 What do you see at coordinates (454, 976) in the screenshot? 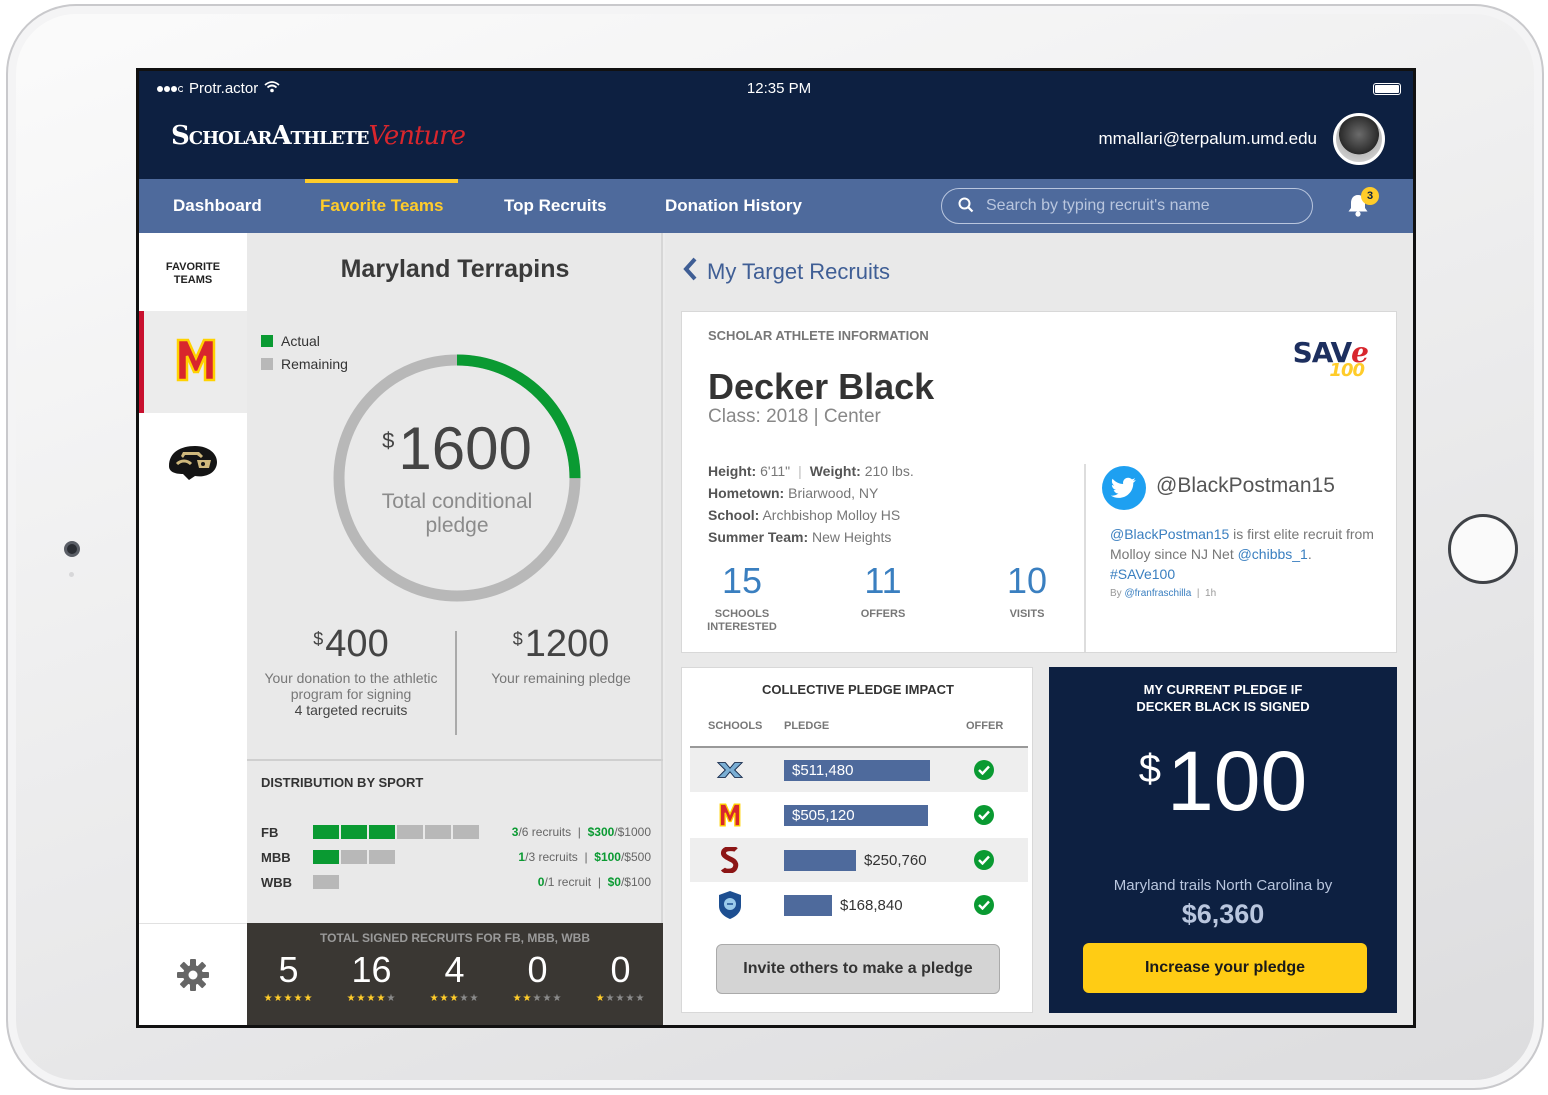
I see `signed-count: 4 ★★★★★` at bounding box center [454, 976].